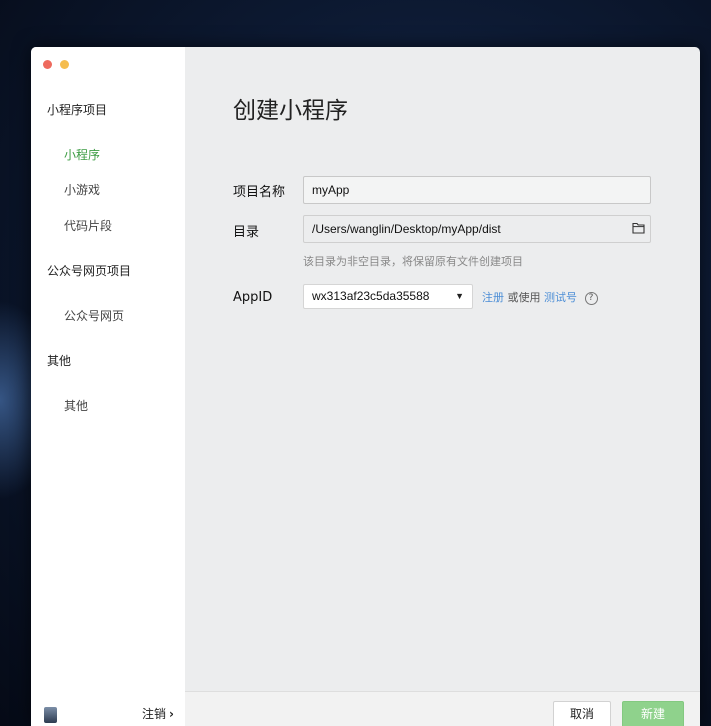  What do you see at coordinates (76, 405) in the screenshot?
I see `sidebar-item-other: 其他` at bounding box center [76, 405].